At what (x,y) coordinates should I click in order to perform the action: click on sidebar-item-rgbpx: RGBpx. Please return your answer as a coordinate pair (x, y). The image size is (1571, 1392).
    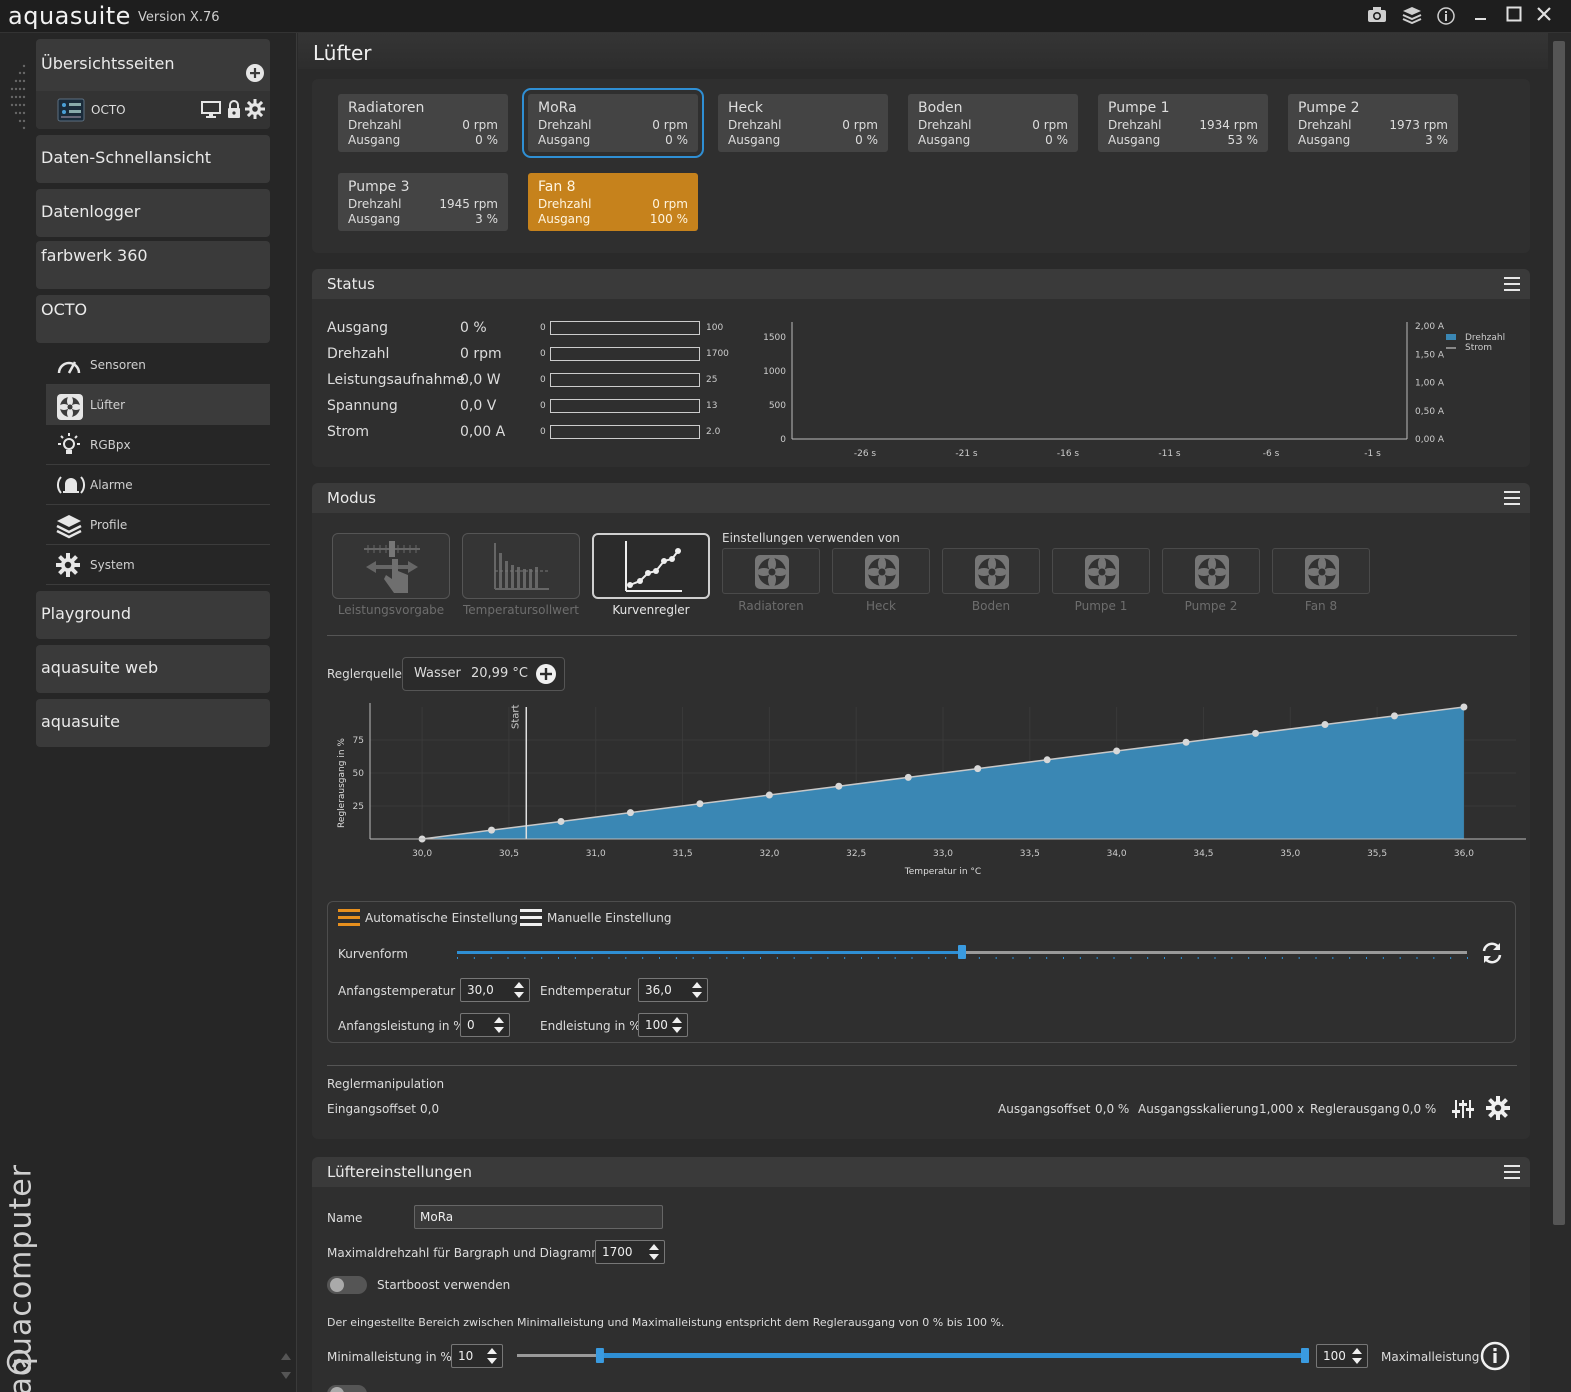
    Looking at the image, I should click on (158, 445).